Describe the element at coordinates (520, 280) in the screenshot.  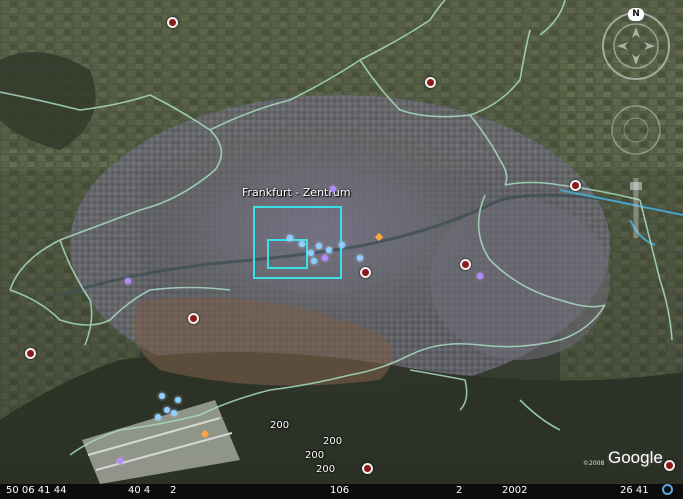
I see `urban-east` at that location.